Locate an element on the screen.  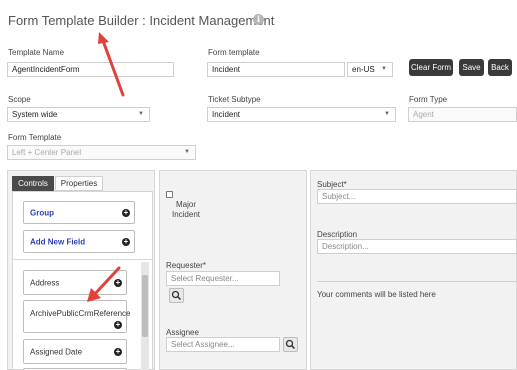
list-item: ArchivePublicCrmReference + is located at coordinates (77, 316).